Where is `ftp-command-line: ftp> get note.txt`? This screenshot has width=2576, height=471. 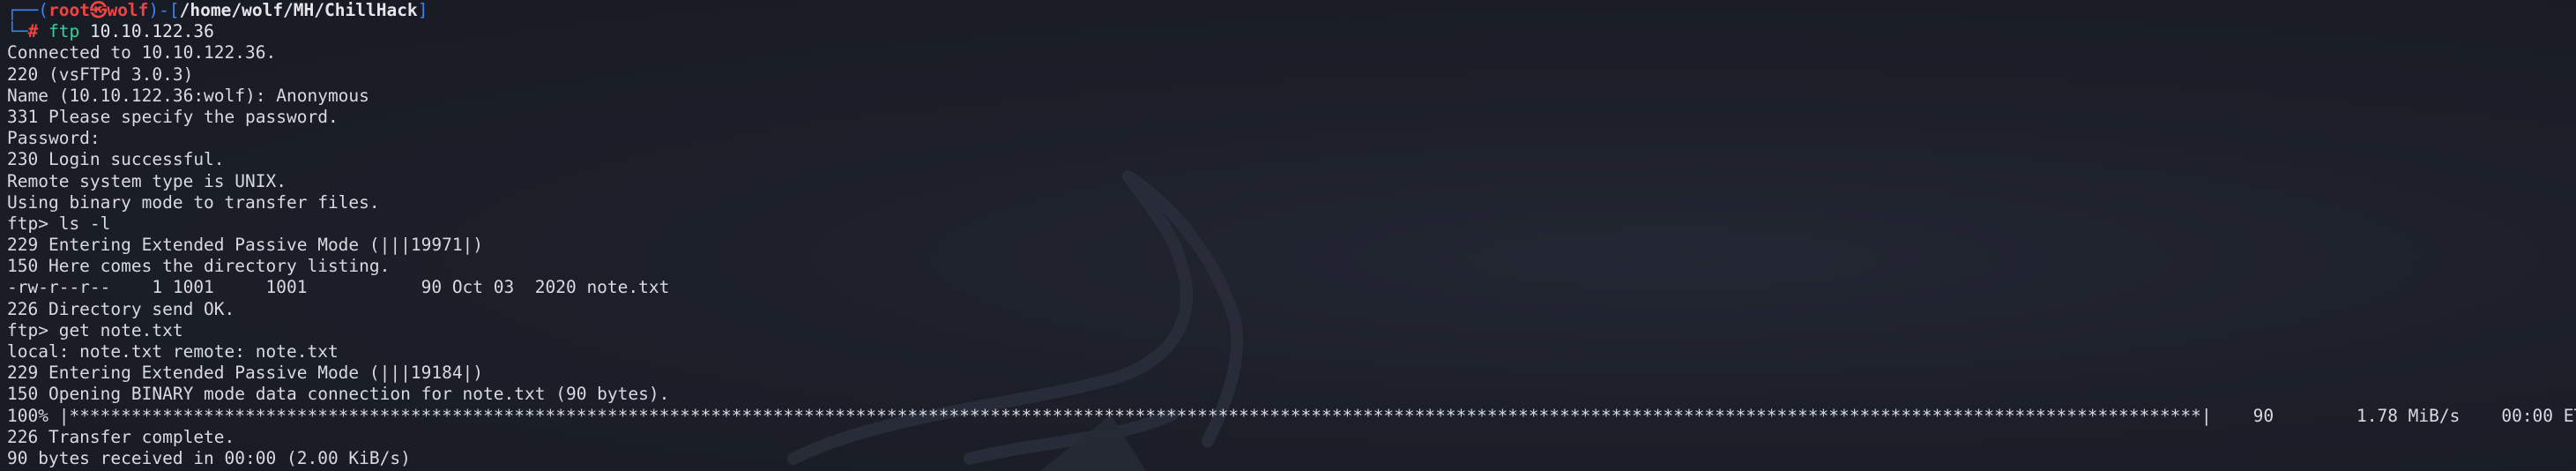
ftp-command-line: ftp> get note.txt is located at coordinates (95, 329).